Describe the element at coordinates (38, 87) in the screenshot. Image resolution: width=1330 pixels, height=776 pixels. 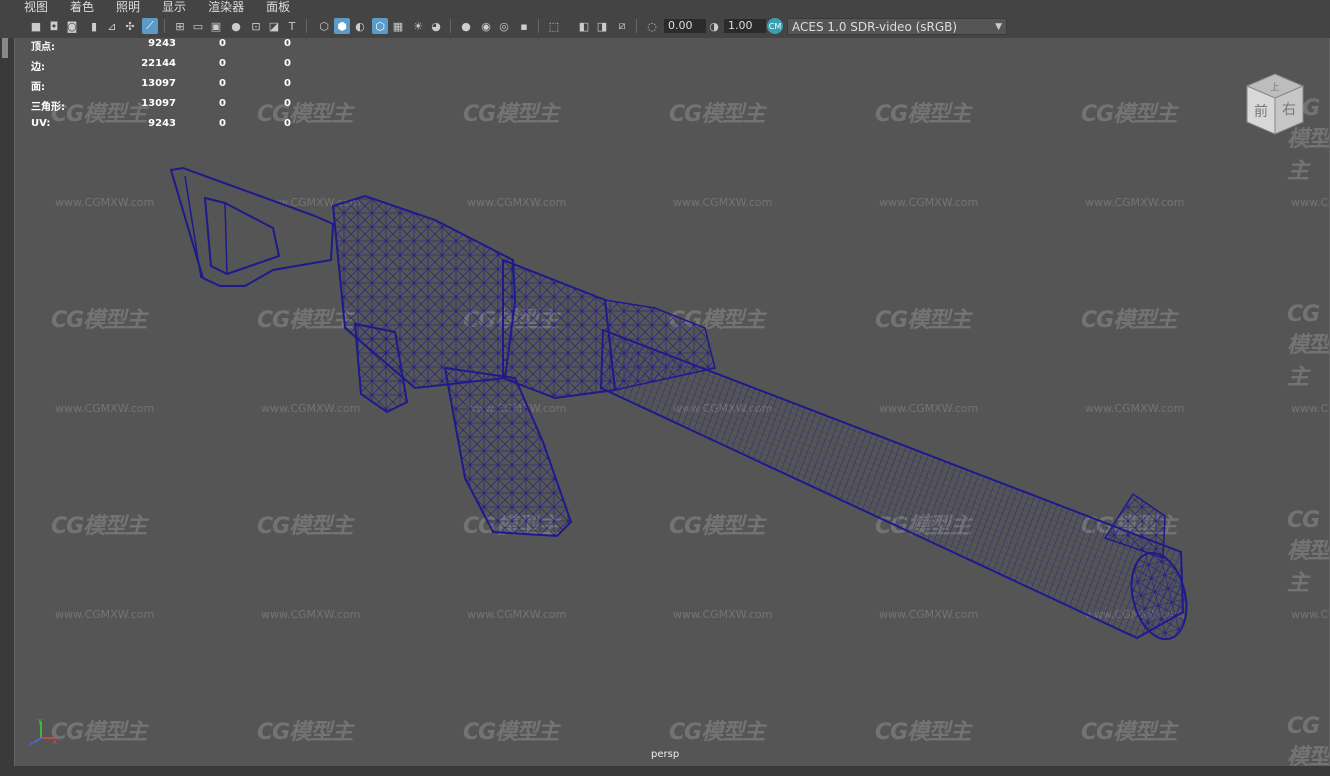
I see `hud-label: 面:` at that location.